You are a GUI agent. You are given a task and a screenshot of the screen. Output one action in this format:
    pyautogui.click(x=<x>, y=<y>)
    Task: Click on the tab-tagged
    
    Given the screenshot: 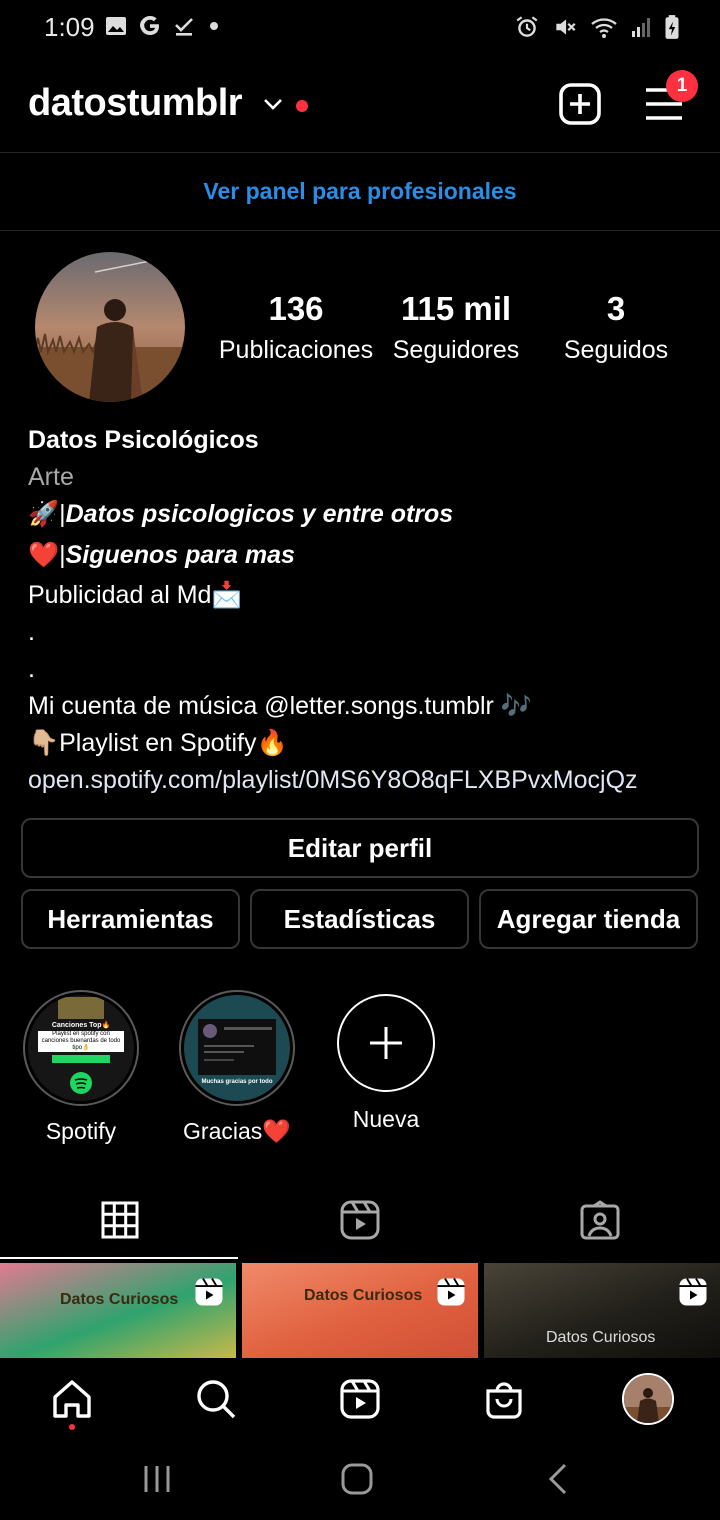 What is the action you would take?
    pyautogui.click(x=600, y=1220)
    